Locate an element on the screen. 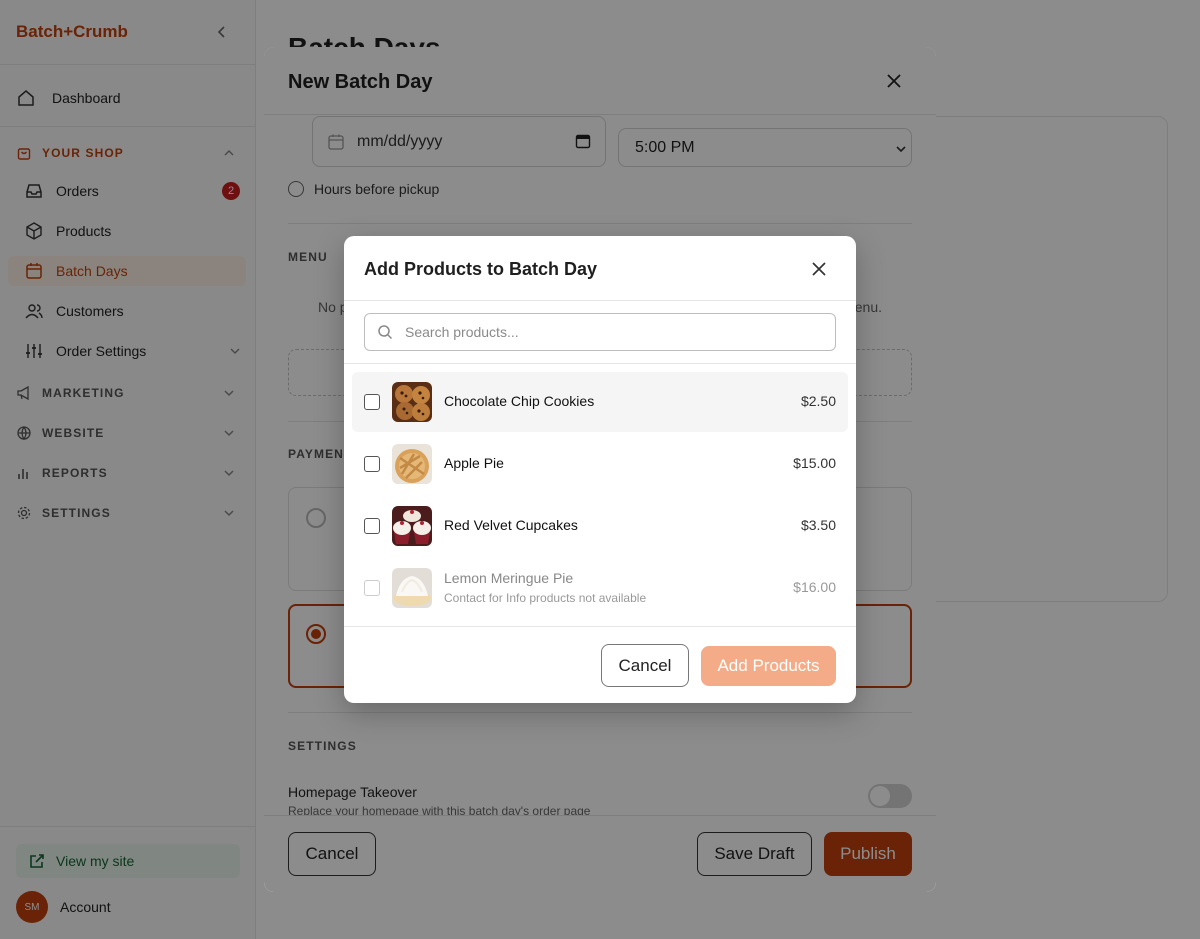 The image size is (1200, 939). product-name: Lemon Meringue Pie is located at coordinates (509, 578).